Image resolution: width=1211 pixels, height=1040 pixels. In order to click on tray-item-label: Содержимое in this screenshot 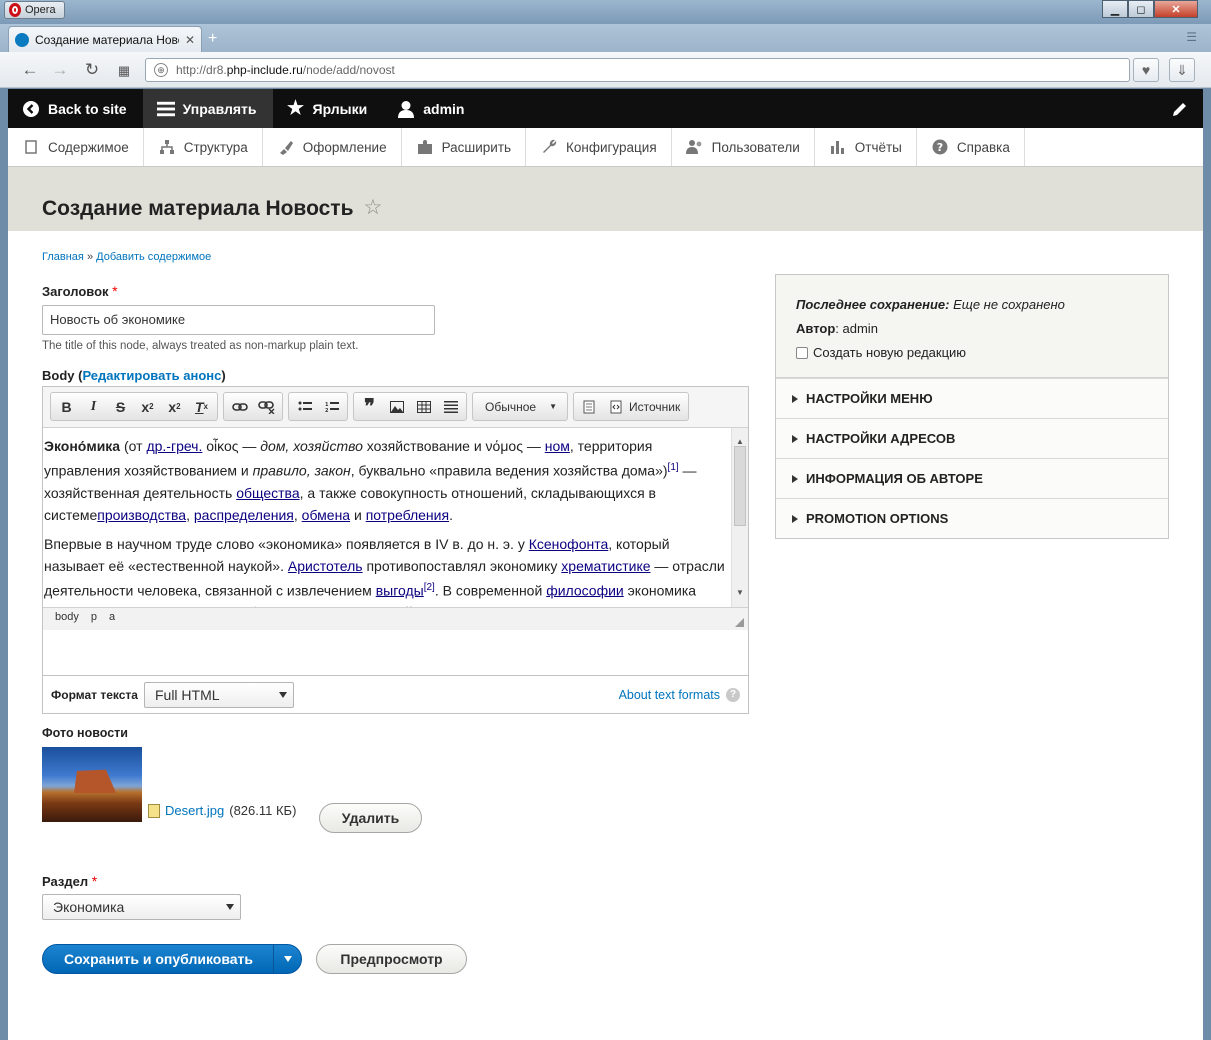, I will do `click(88, 147)`.